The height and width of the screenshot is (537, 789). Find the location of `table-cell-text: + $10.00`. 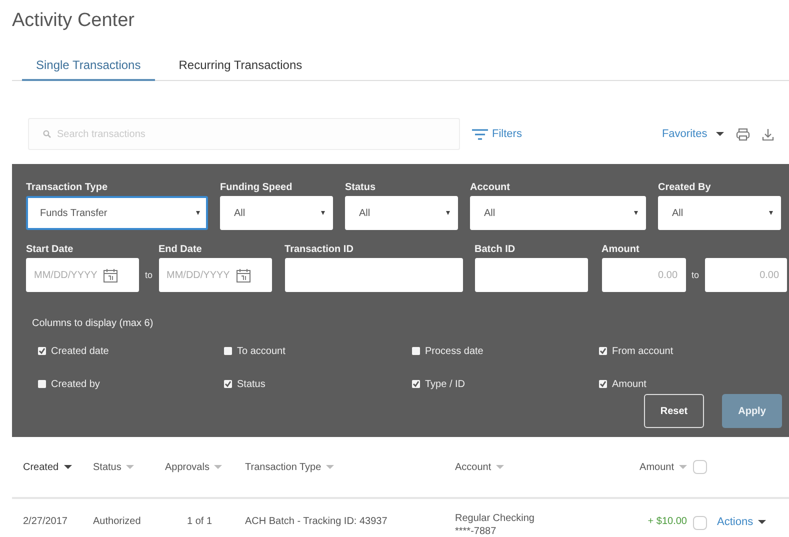

table-cell-text: + $10.00 is located at coordinates (666, 521).